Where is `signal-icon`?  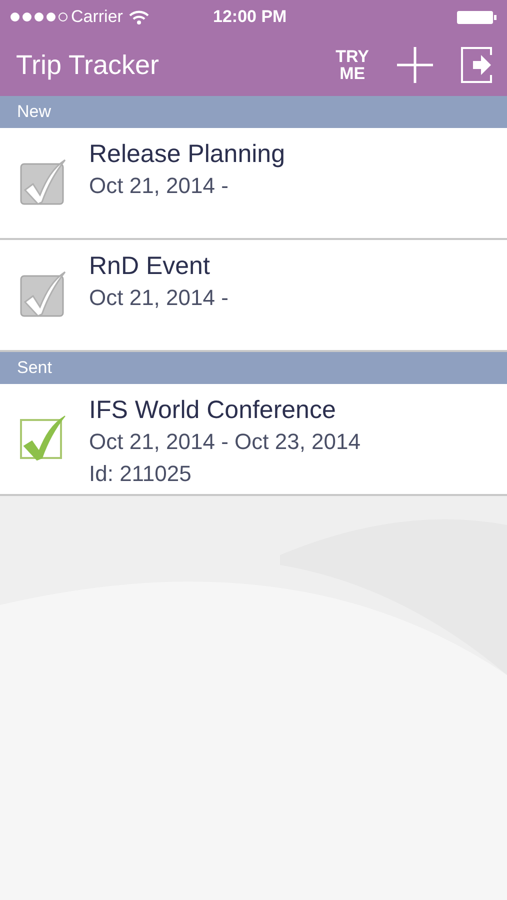
signal-icon is located at coordinates (39, 17).